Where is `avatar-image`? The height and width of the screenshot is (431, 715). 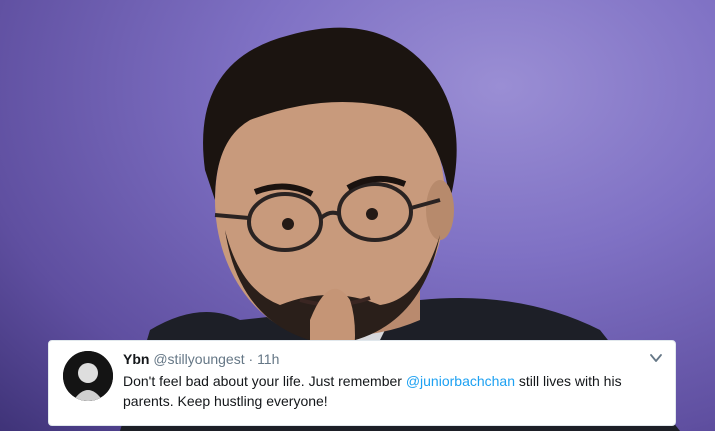 avatar-image is located at coordinates (88, 376).